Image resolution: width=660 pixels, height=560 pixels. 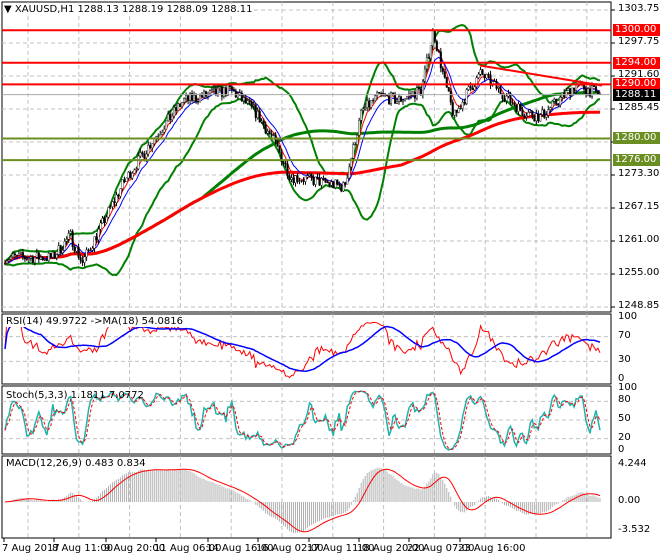 What do you see at coordinates (636, 160) in the screenshot?
I see `level-price-tag: 1276.00` at bounding box center [636, 160].